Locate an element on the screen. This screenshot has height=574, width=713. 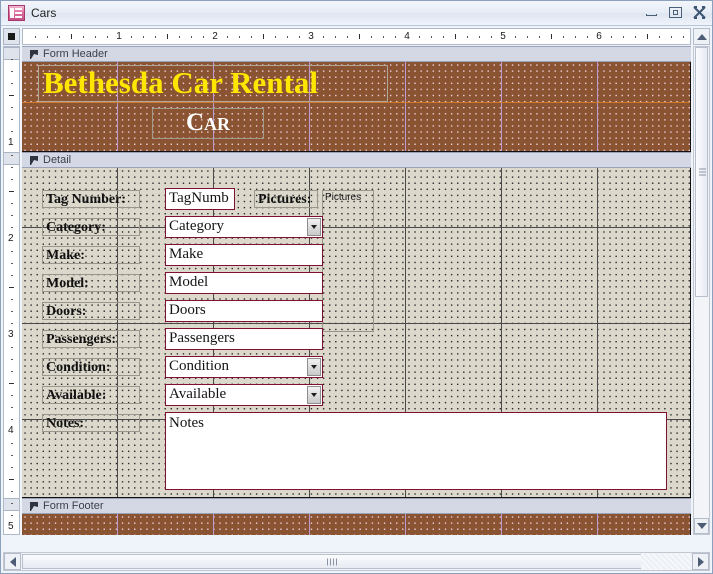
vertical-scrollbar is located at coordinates (701, 290).